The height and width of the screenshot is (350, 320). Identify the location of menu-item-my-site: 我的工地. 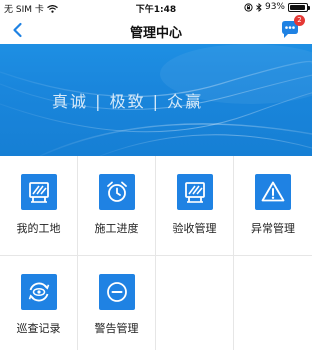
(39, 206).